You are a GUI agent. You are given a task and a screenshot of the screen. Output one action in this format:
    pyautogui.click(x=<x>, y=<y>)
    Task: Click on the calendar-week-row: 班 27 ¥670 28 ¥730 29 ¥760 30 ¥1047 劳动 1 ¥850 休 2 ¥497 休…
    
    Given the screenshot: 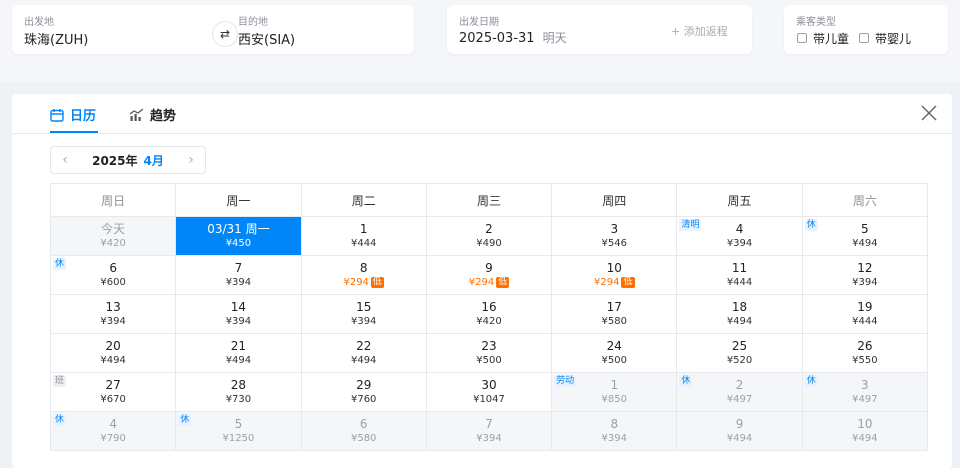 What is the action you would take?
    pyautogui.click(x=489, y=392)
    